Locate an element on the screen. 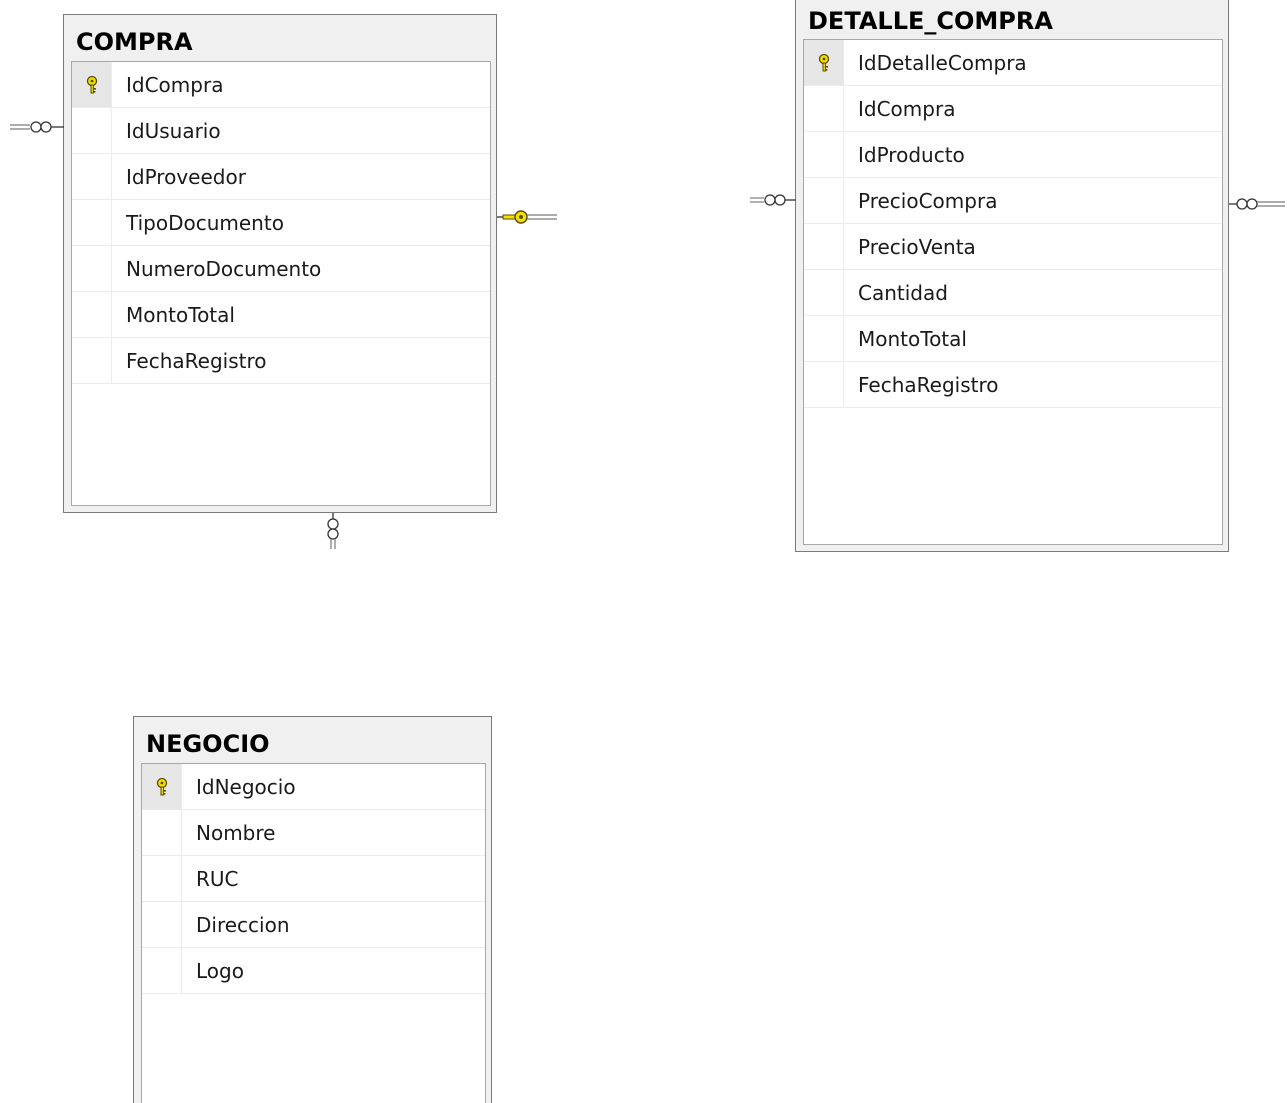  column-name: IdProducto is located at coordinates (911, 154).